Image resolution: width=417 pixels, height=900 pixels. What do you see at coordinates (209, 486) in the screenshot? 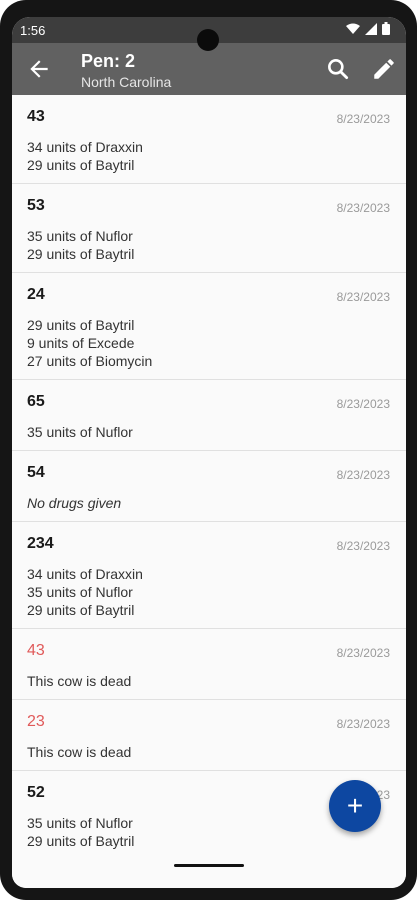
I see `list-item: 54 8/23/2023 No drugs given` at bounding box center [209, 486].